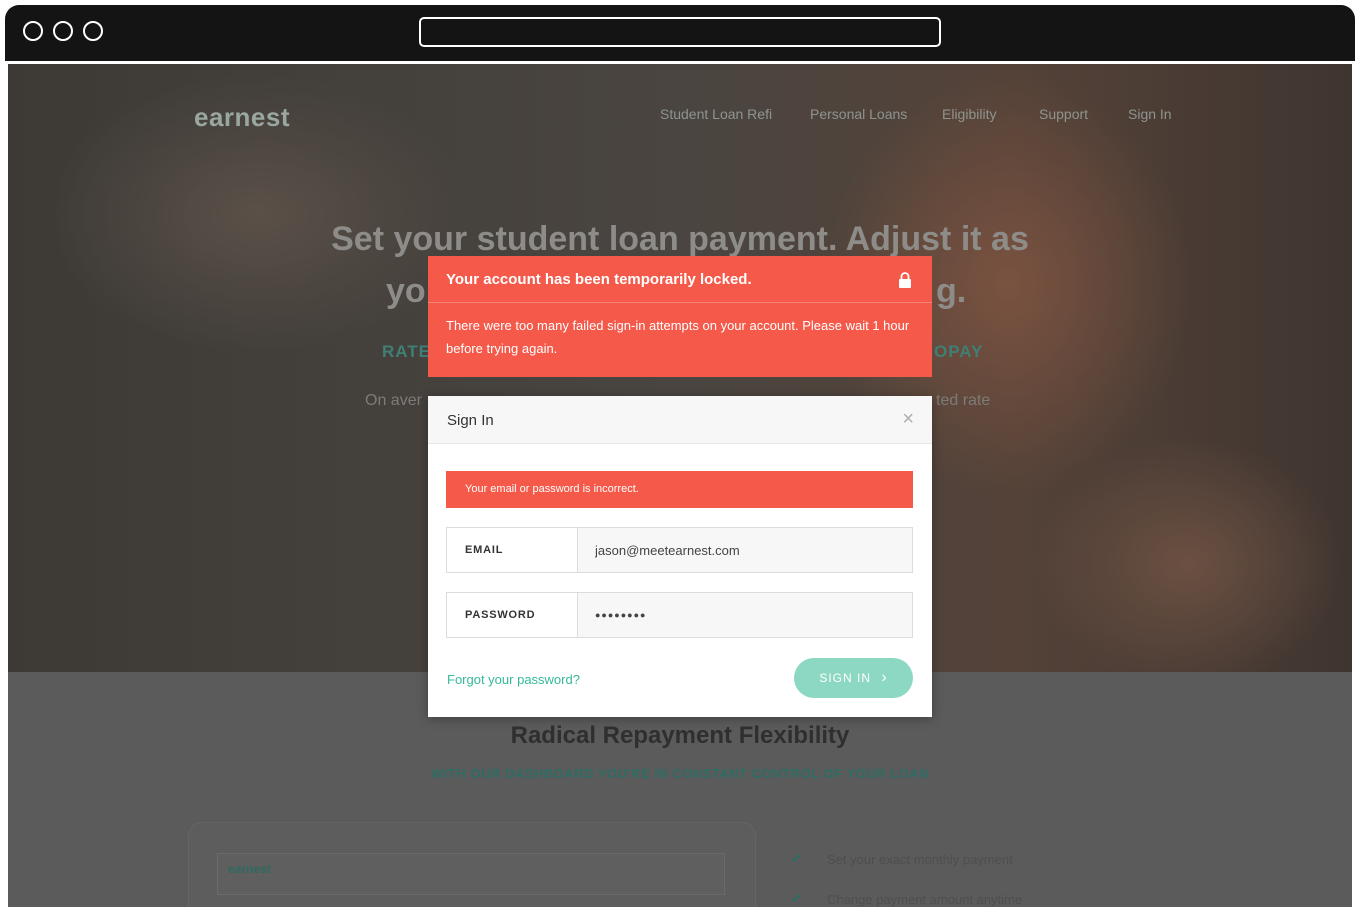  I want to click on nav-eligibility: Eligibility, so click(969, 114).